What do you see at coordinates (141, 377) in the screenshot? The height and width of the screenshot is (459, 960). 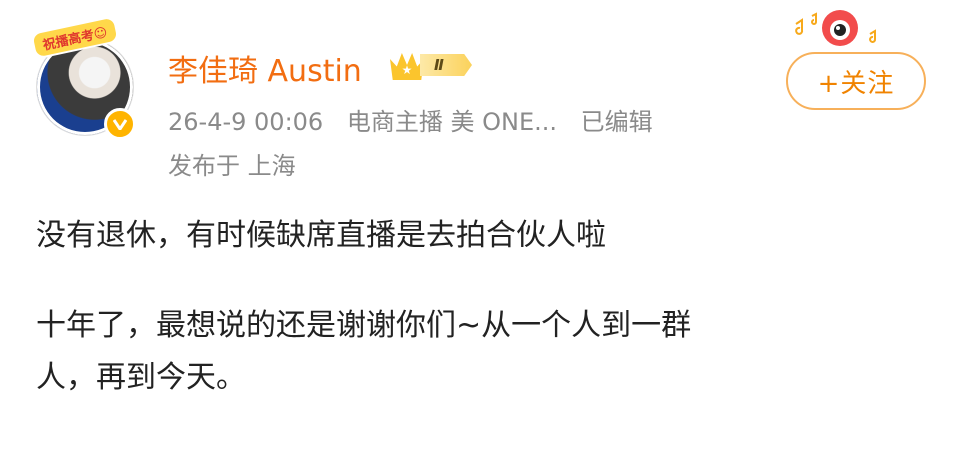 I see `post-text-line: 人，再到今天。` at bounding box center [141, 377].